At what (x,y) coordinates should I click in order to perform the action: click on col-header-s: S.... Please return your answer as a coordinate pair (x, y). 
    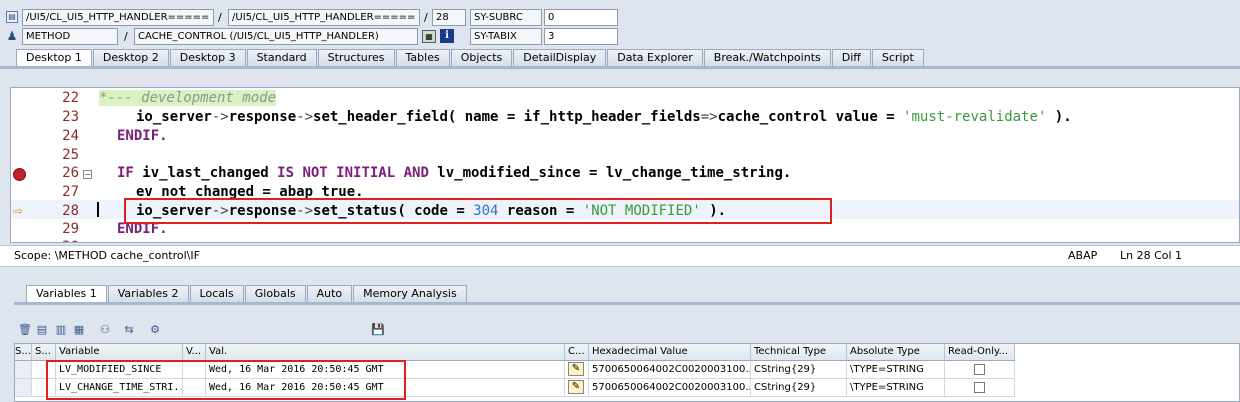
    Looking at the image, I should click on (44, 352).